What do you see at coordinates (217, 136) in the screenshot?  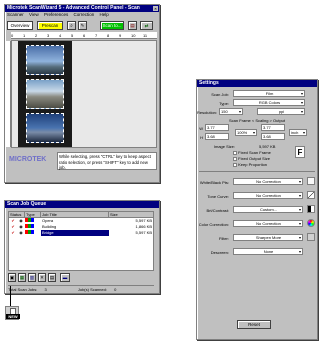 I see `height-input: 3.68` at bounding box center [217, 136].